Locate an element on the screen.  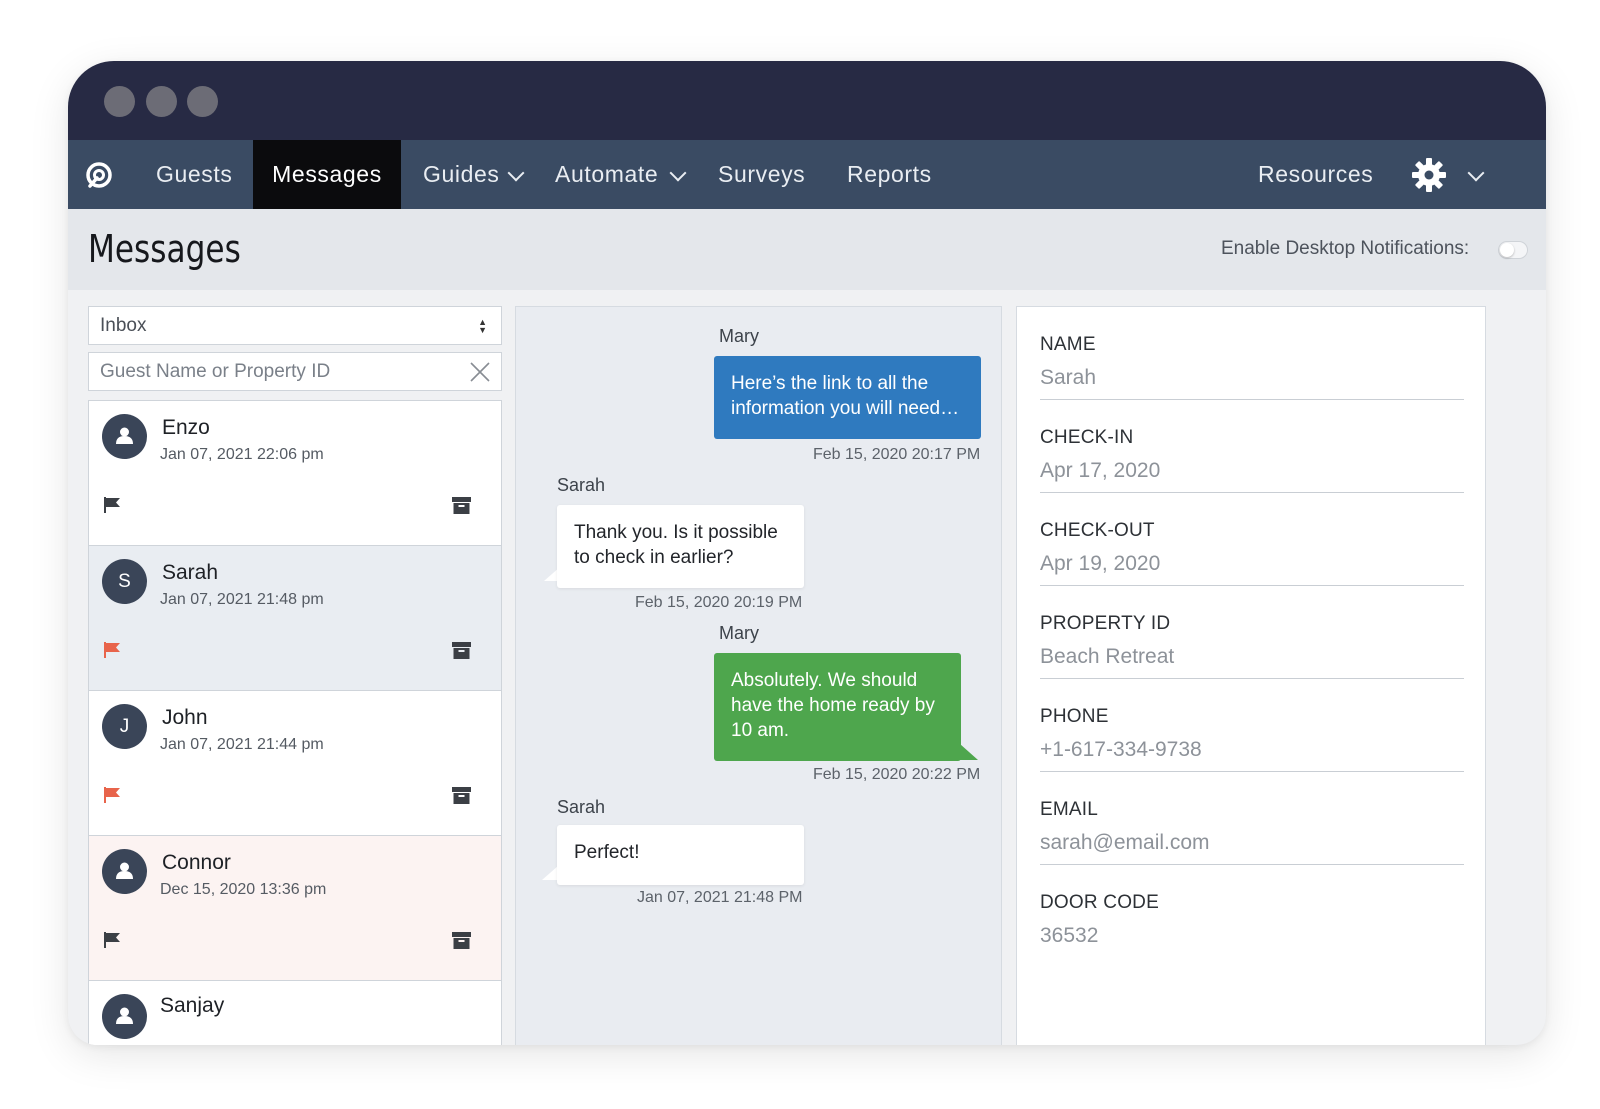
clear-search-icon is located at coordinates (480, 372).